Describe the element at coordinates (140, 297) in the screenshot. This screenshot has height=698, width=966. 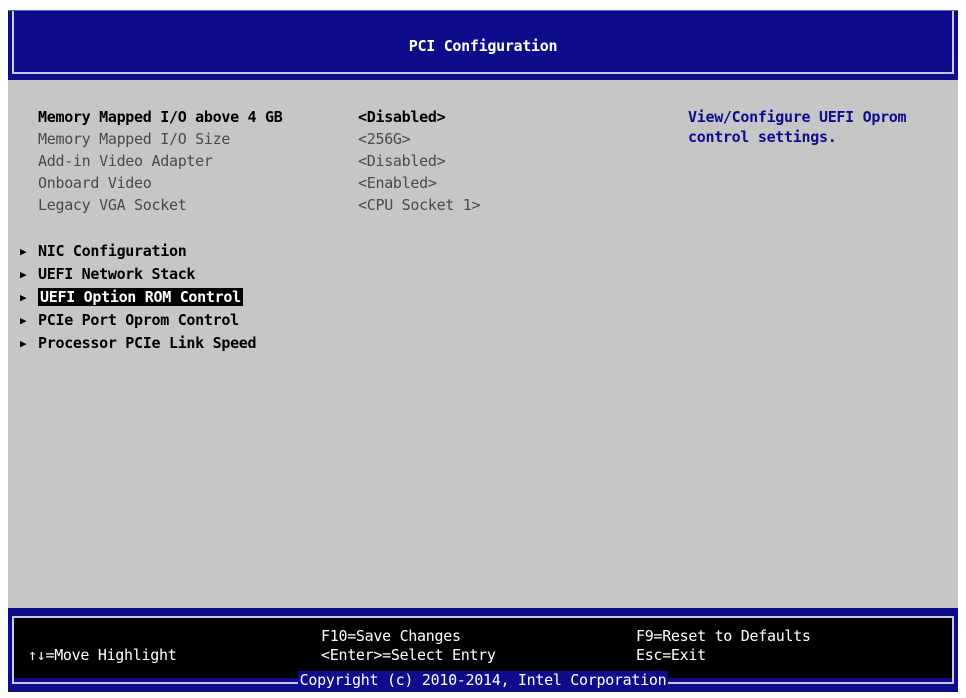
I see `submenu-label-highlighted: UEFI Option ROM Control` at that location.